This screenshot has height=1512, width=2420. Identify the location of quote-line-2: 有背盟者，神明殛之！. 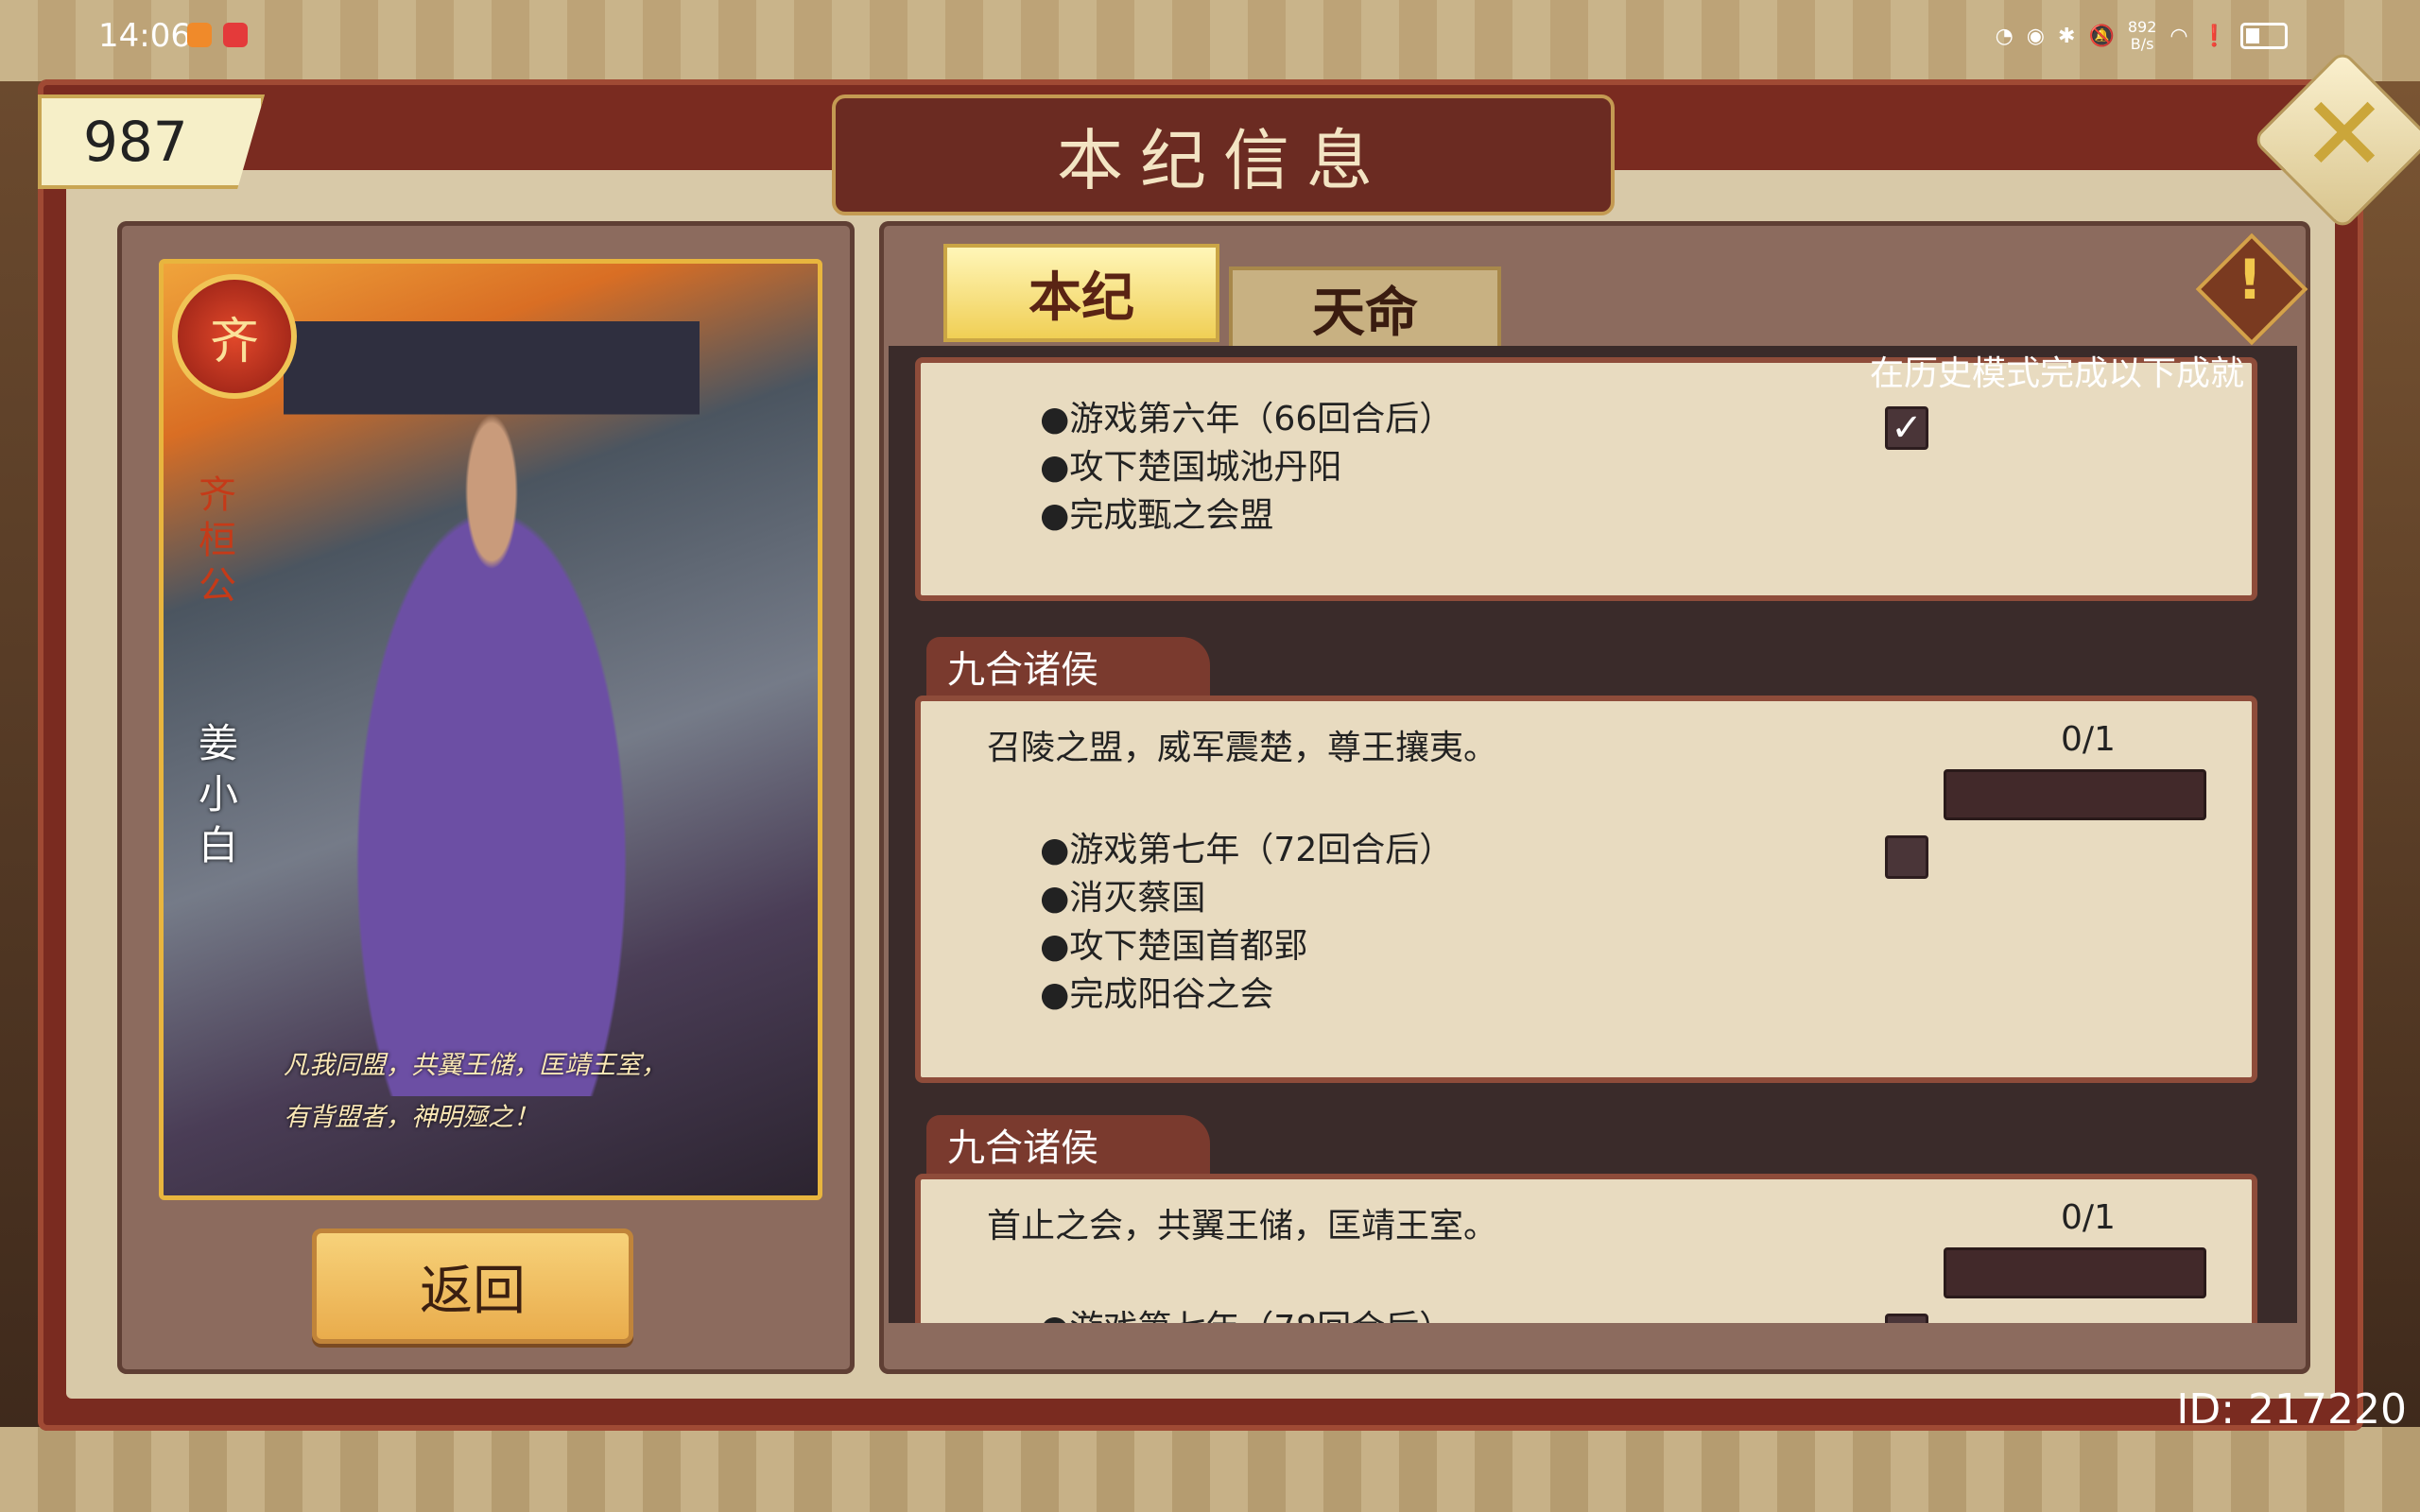
(411, 1117).